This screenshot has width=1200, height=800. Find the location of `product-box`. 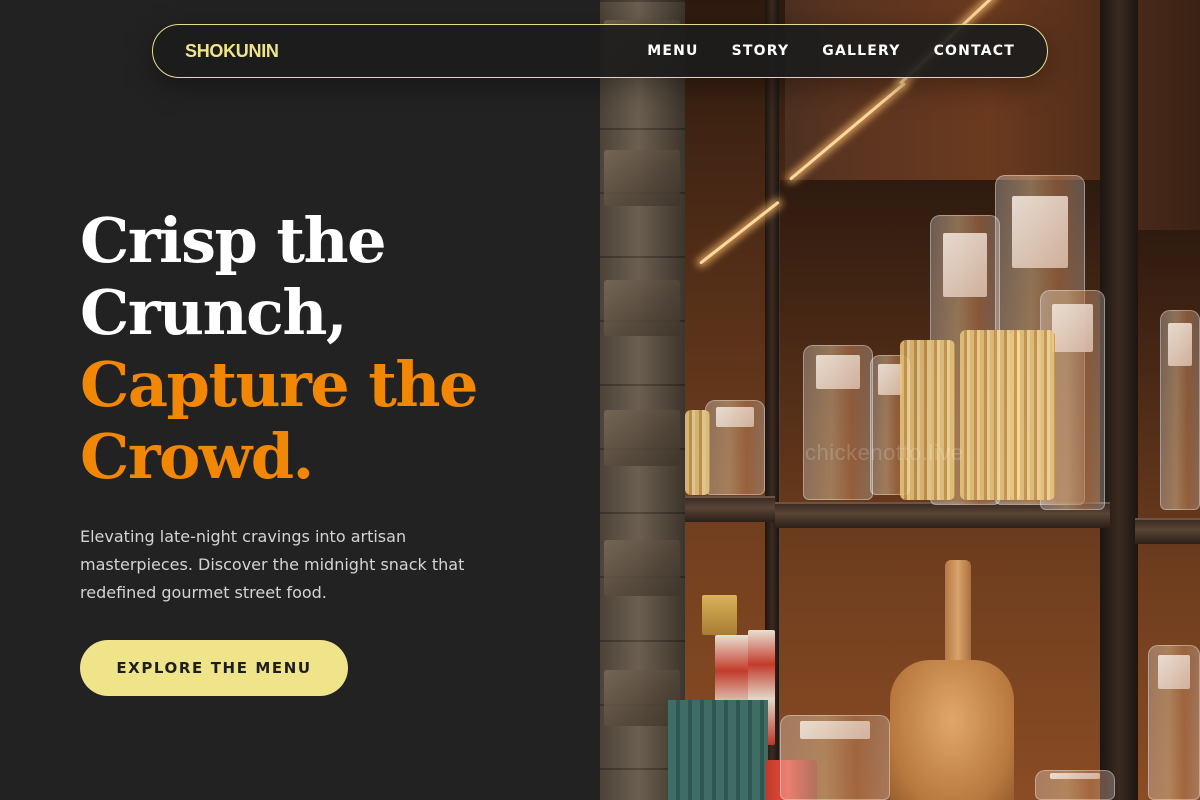

product-box is located at coordinates (719, 615).